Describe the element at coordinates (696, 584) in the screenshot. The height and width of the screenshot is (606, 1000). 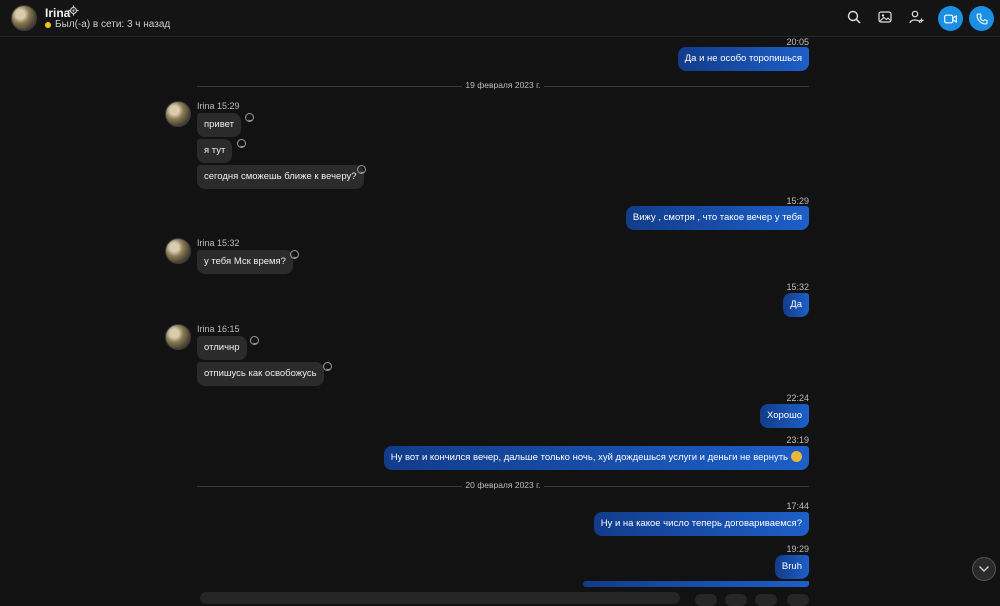
I see `outgoing-message-partial` at that location.